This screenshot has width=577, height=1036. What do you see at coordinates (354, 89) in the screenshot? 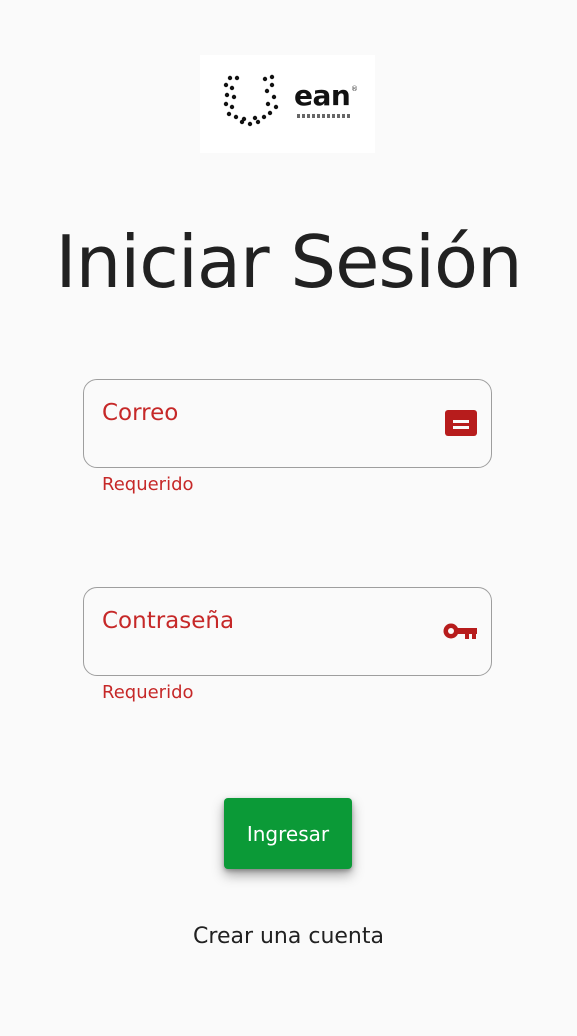
I see `logo-registered-mark: ®` at bounding box center [354, 89].